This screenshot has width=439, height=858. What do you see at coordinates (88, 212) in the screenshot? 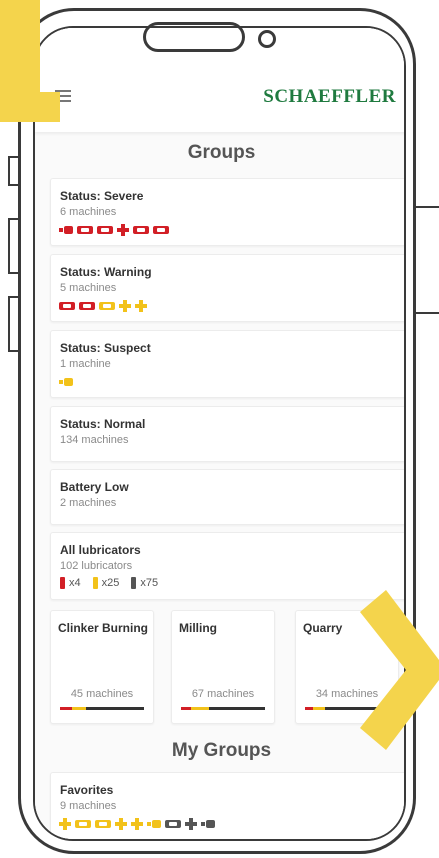
I see `group-count: 6 machines` at bounding box center [88, 212].